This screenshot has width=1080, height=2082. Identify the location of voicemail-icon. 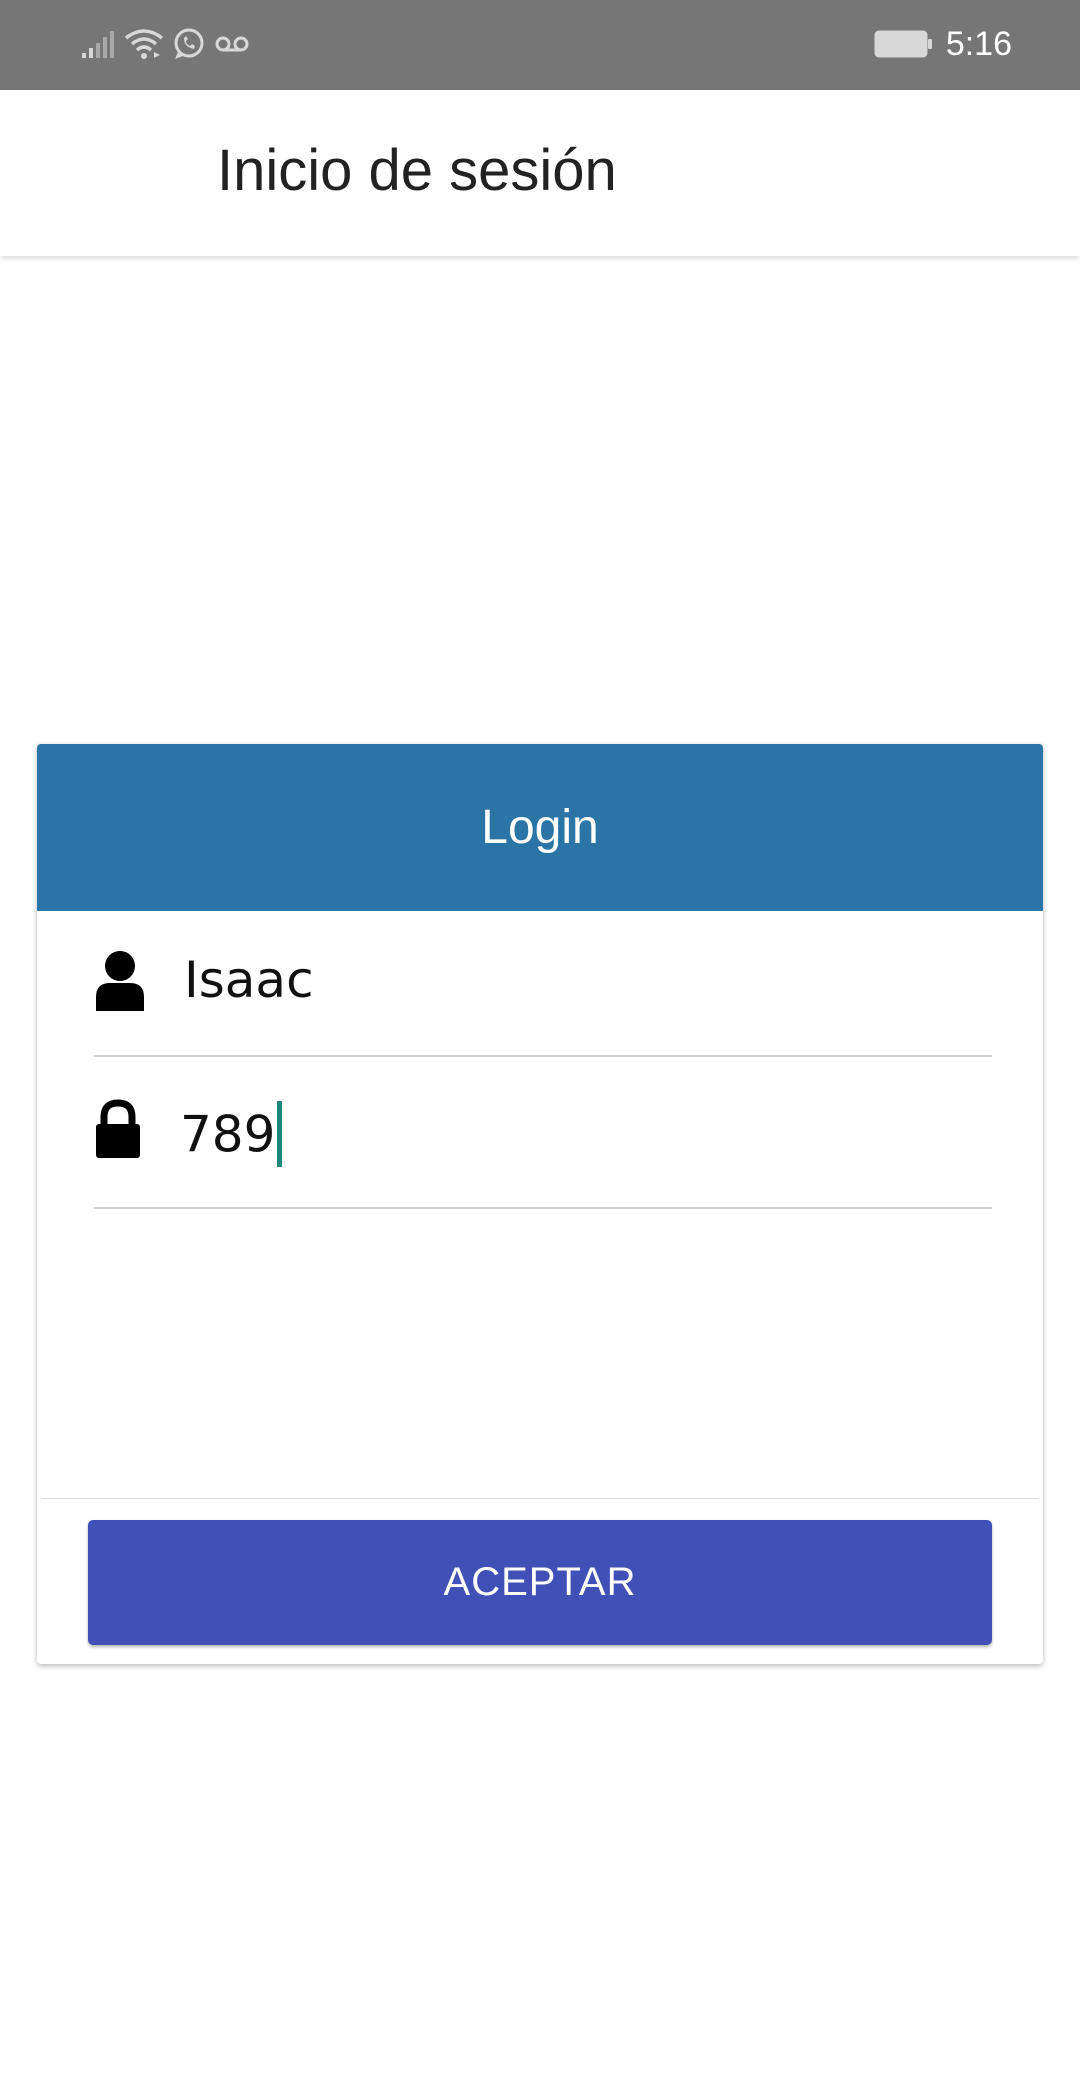
(232, 44).